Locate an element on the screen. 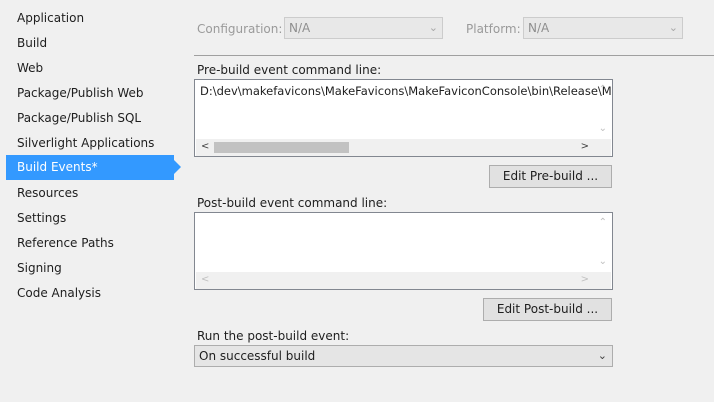 Image resolution: width=714 pixels, height=402 pixels. configuration-label: Configuration: is located at coordinates (240, 29).